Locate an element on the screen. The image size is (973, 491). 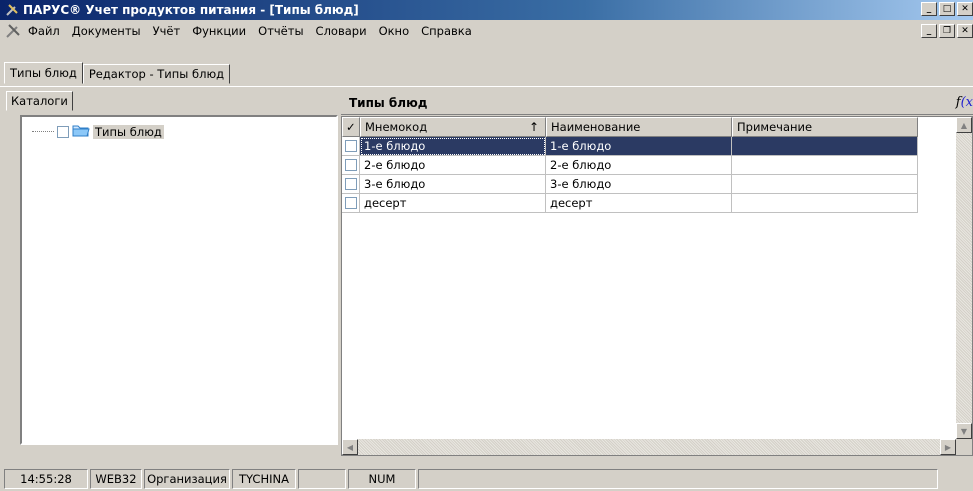
cell-code: 2-е блюдо is located at coordinates (453, 165).